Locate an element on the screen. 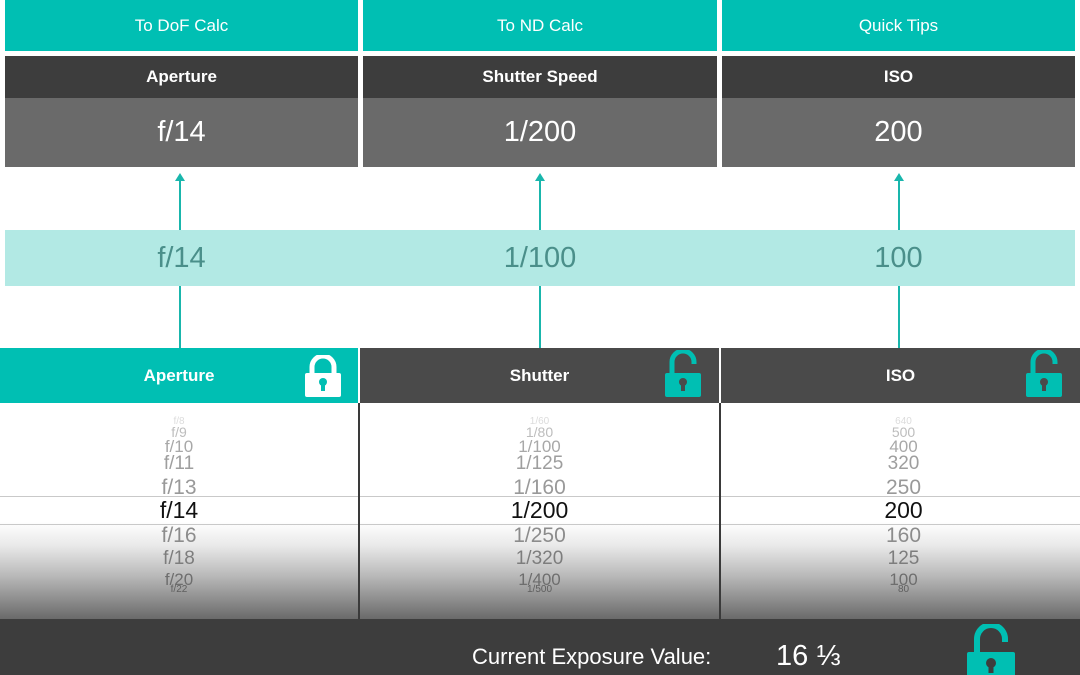 The width and height of the screenshot is (1080, 675). result-shutter-label: Shutter Speed is located at coordinates (540, 77).